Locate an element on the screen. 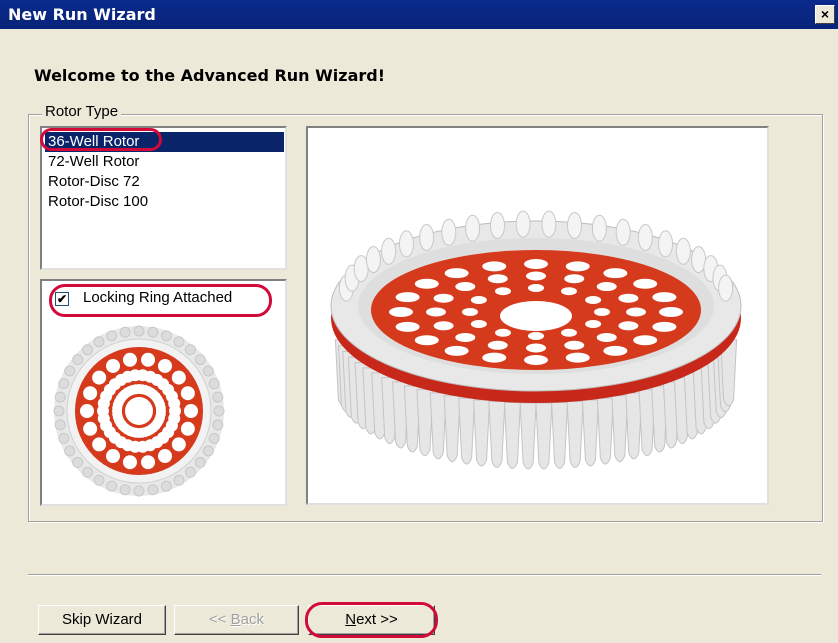 The image size is (838, 643). back-rest: ack is located at coordinates (252, 619).